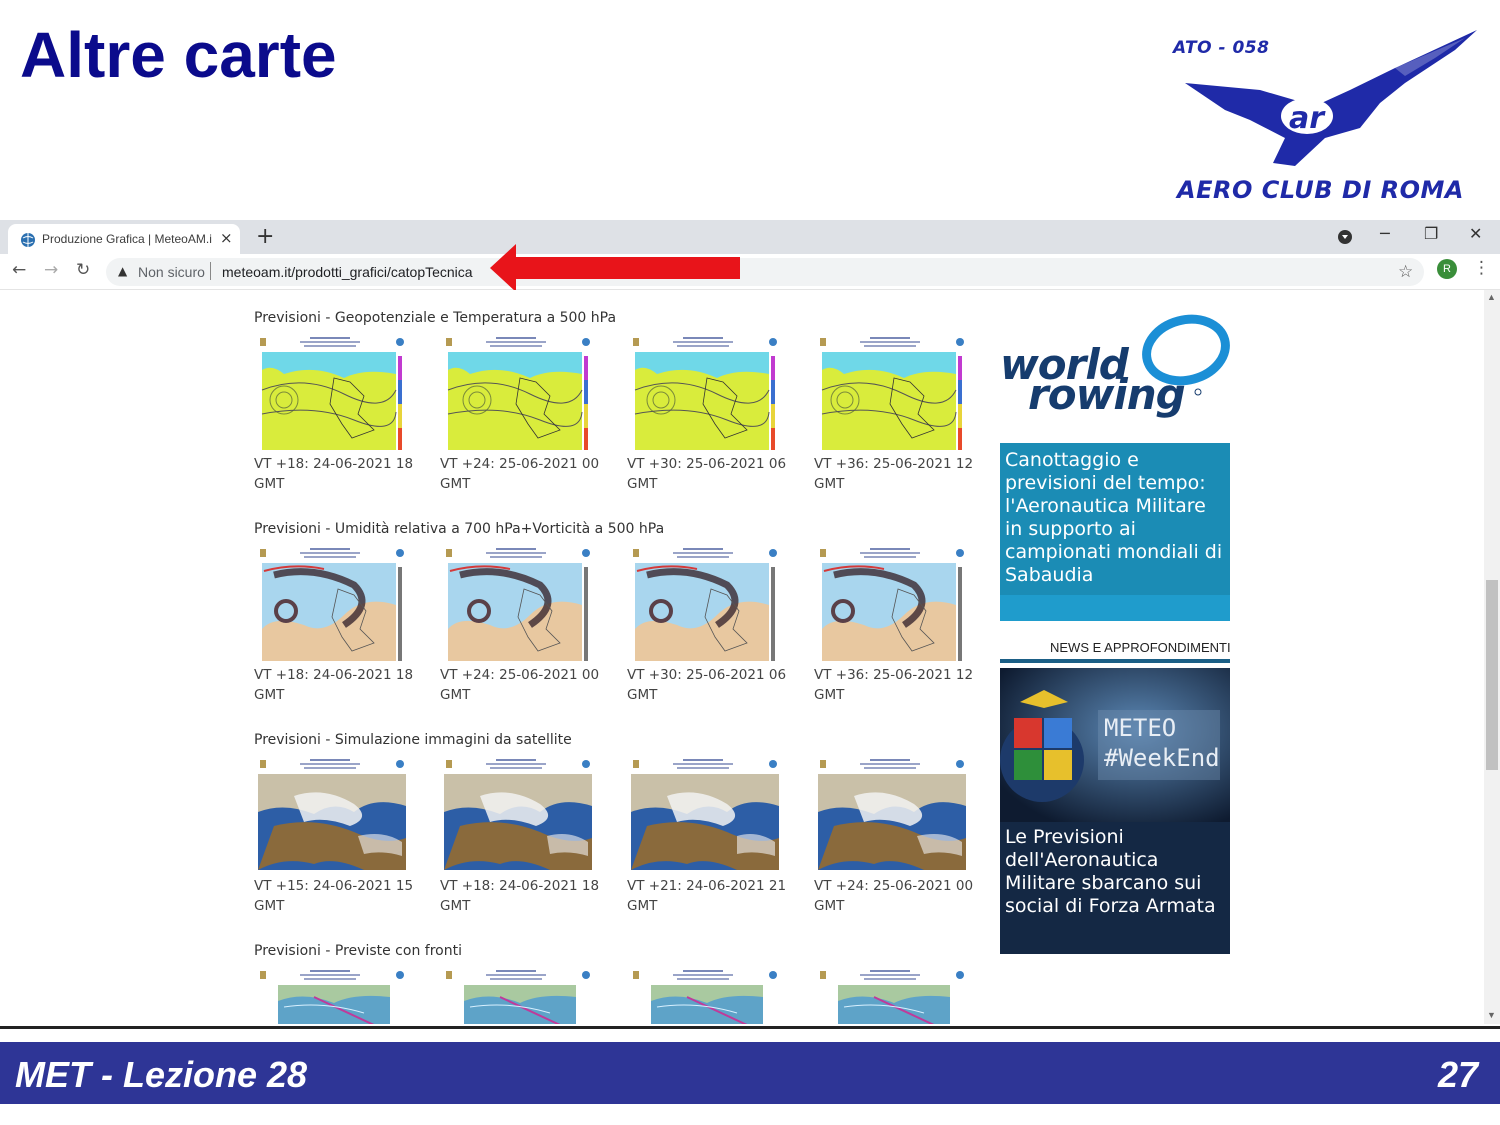 The height and width of the screenshot is (1125, 1500). Describe the element at coordinates (1492, 675) in the screenshot. I see `scroll-thumb` at that location.